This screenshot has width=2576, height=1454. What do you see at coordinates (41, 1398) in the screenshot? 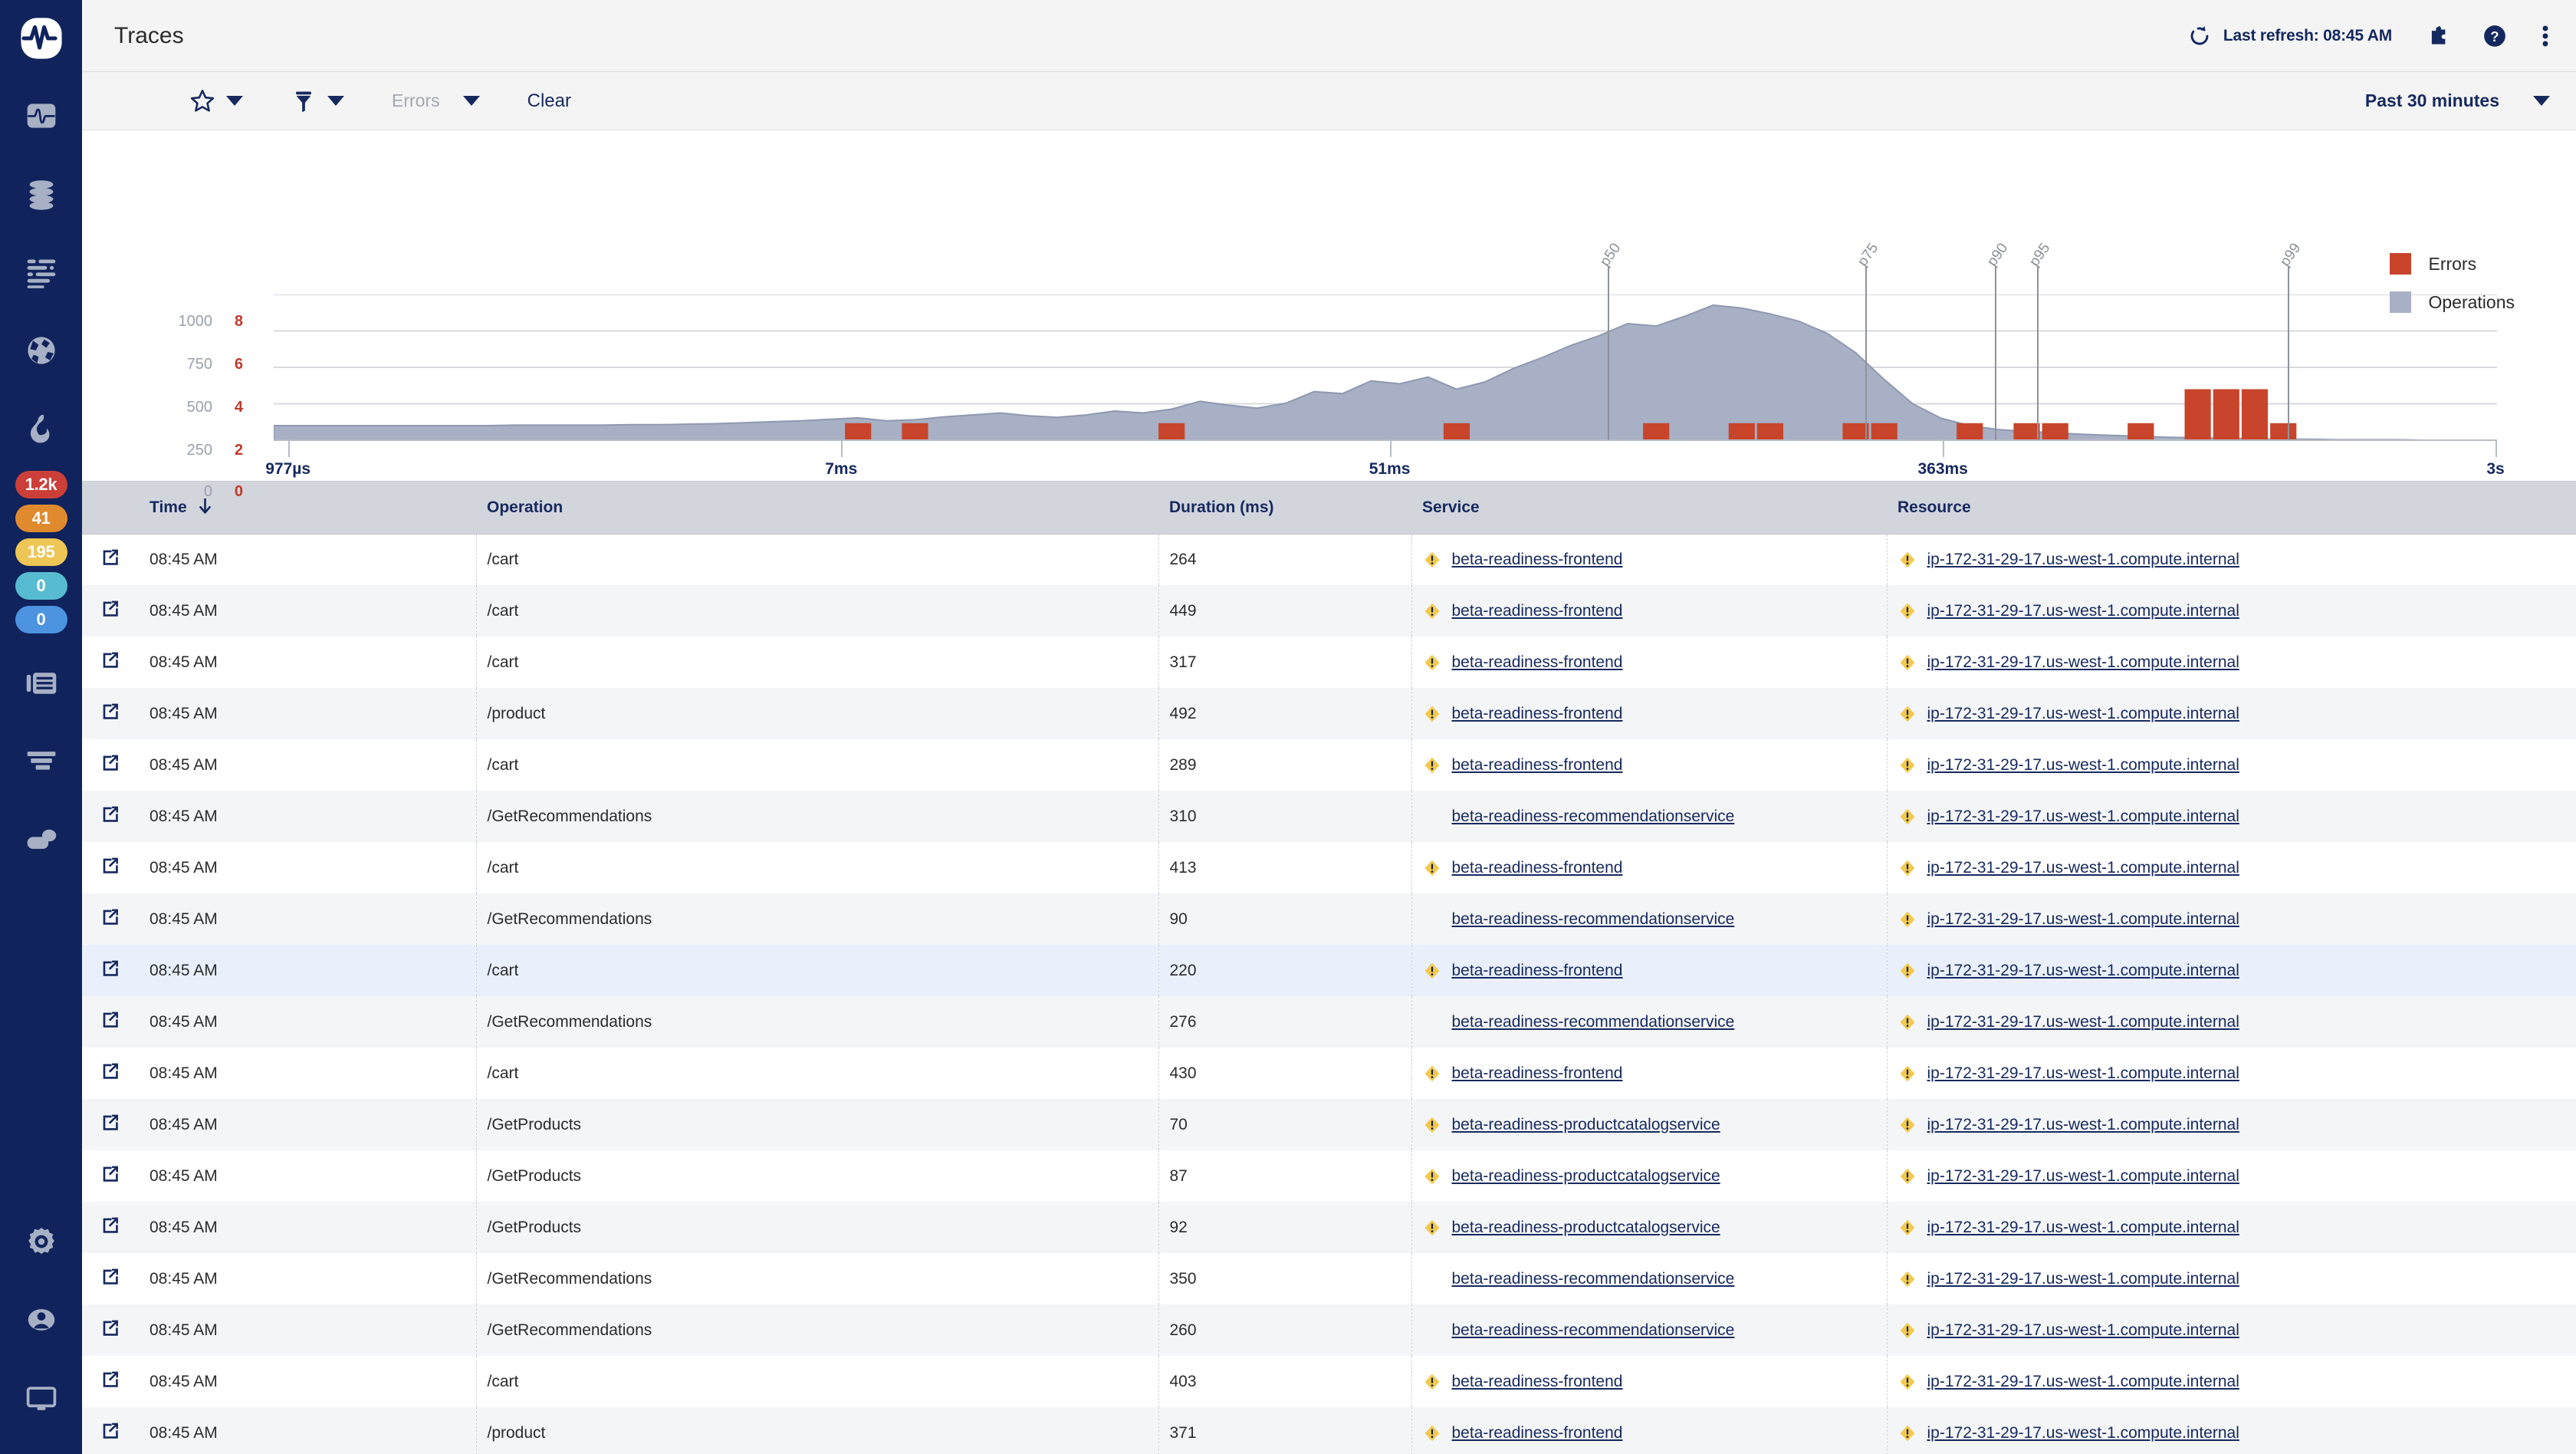
I see `sidebar-item-display` at bounding box center [41, 1398].